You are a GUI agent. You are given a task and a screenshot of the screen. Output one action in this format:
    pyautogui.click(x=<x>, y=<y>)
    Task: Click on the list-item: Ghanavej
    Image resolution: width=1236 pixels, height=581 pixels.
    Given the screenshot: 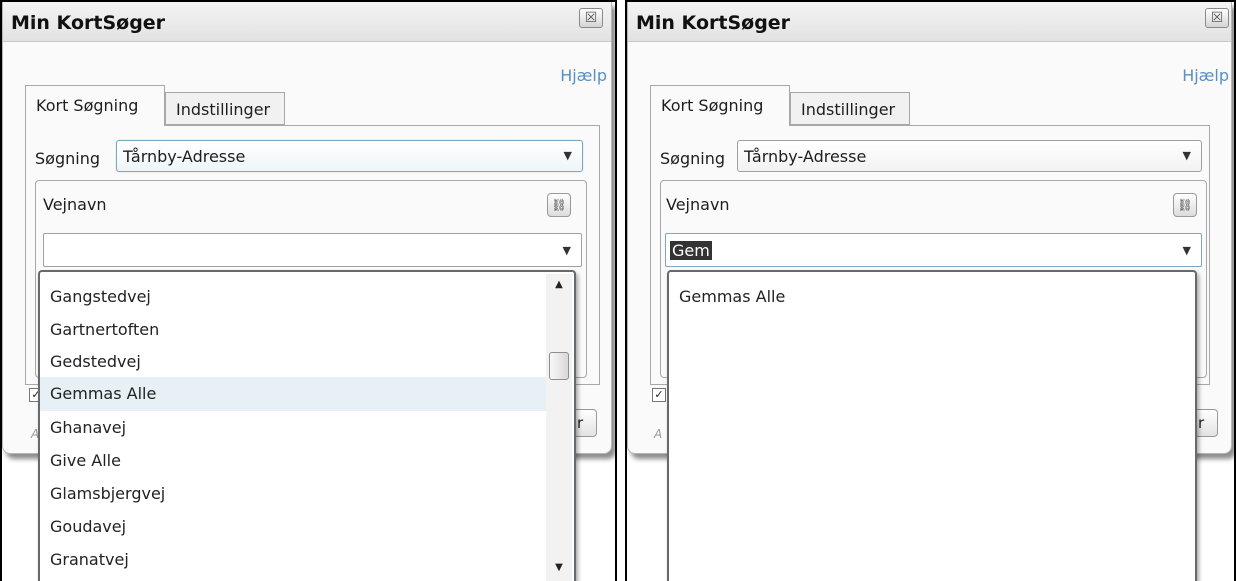 What is the action you would take?
    pyautogui.click(x=293, y=428)
    